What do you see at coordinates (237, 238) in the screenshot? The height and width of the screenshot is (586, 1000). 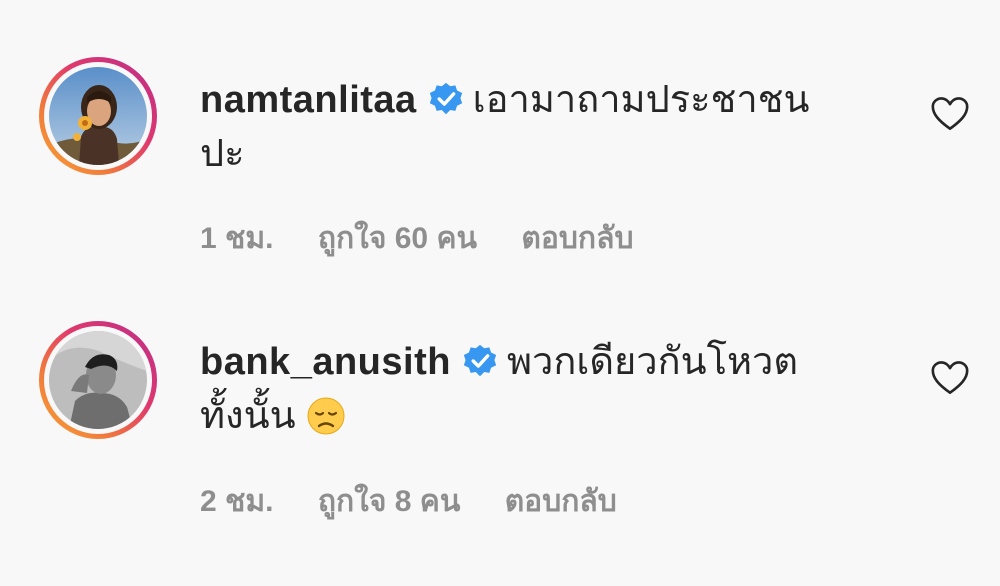 I see `timestamp: 1 ชม.` at bounding box center [237, 238].